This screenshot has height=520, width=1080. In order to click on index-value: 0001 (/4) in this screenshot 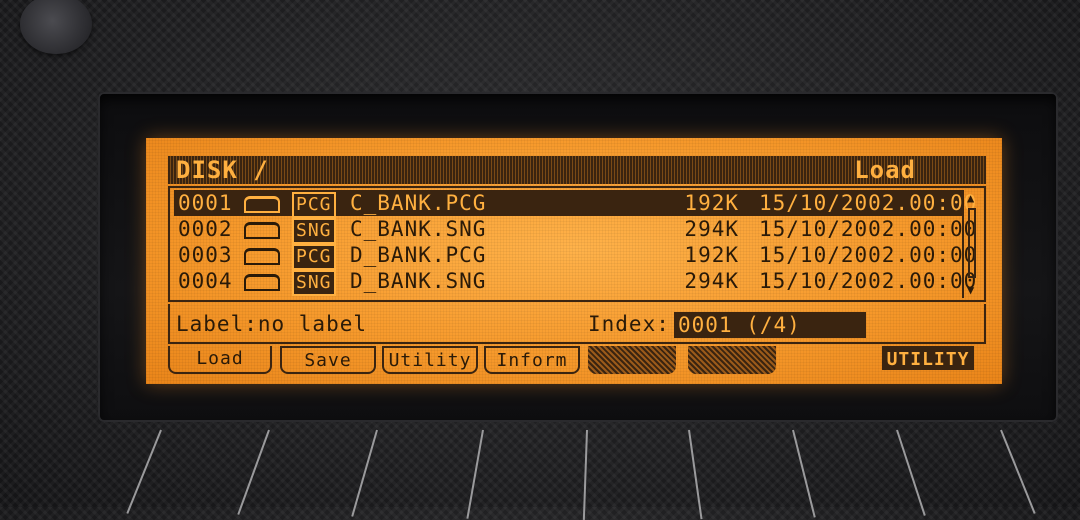, I will do `click(770, 325)`.